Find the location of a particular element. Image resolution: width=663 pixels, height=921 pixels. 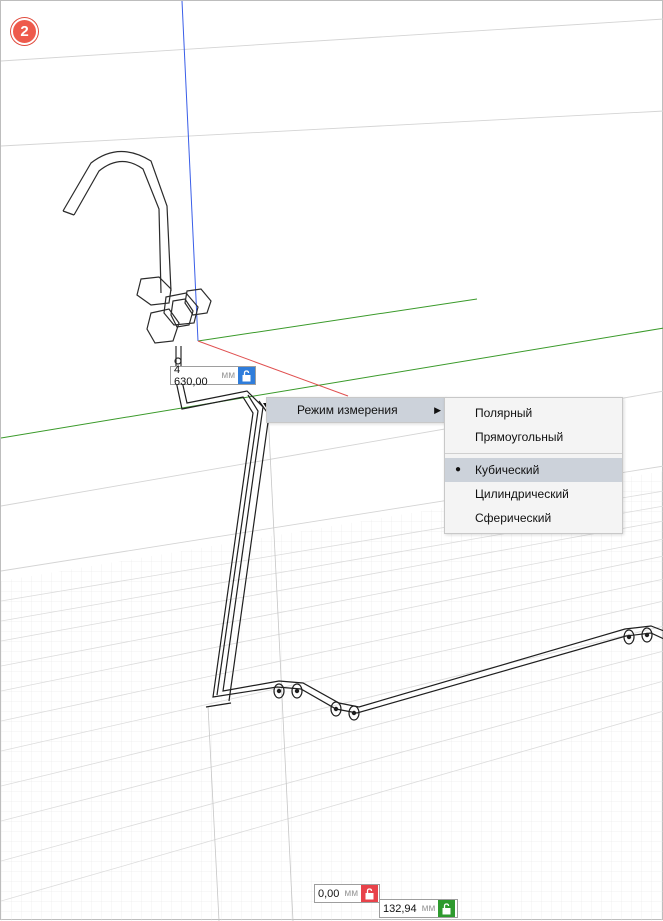

dimension-input-main: 4 630,00 мм is located at coordinates (213, 376).